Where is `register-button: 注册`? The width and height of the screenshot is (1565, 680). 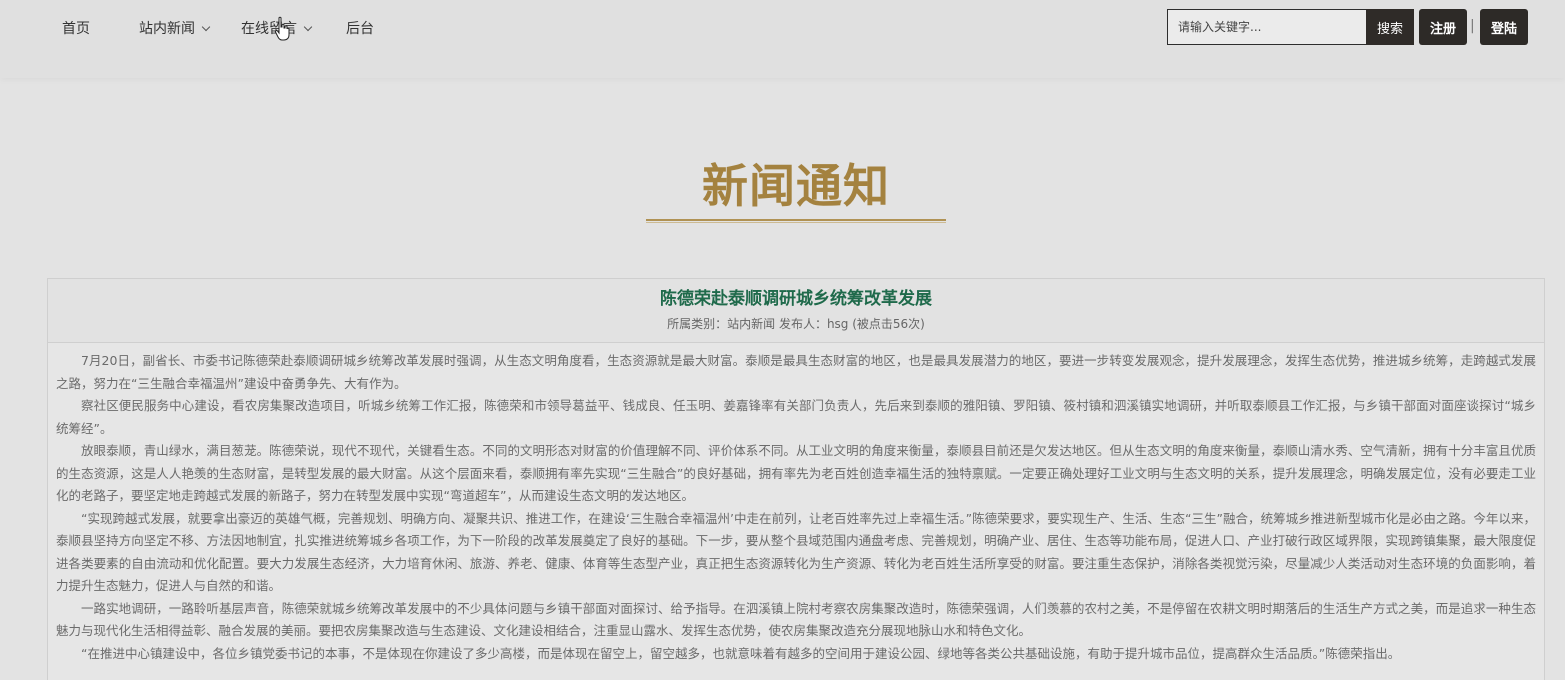 register-button: 注册 is located at coordinates (1443, 27).